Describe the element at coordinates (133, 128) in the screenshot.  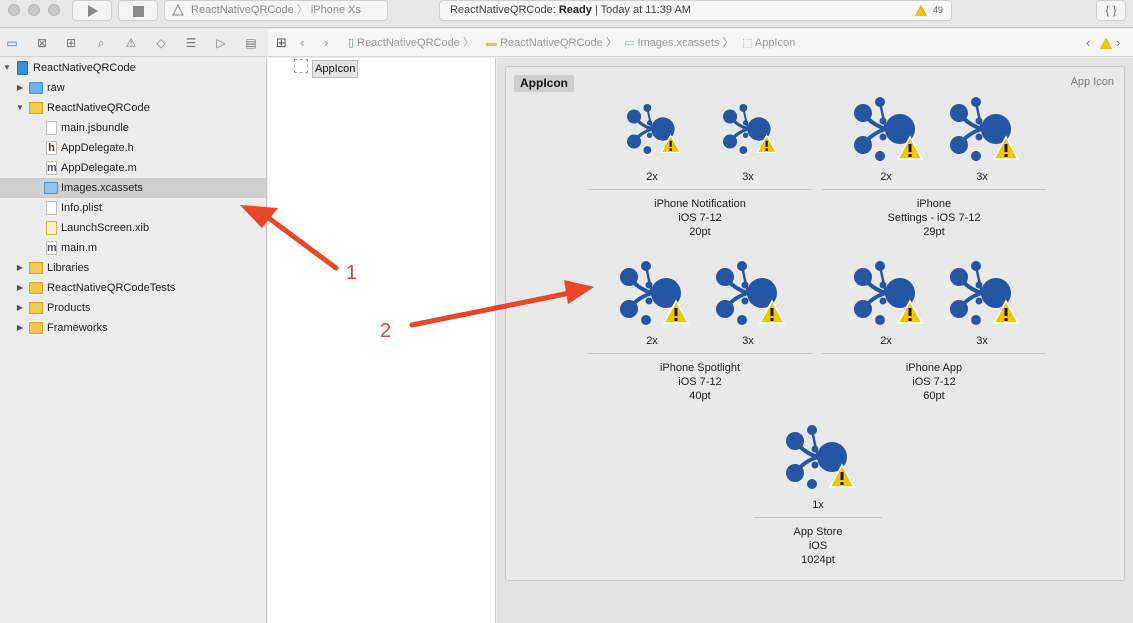
I see `tree-item-main-jsbundle: main.jsbundle` at that location.